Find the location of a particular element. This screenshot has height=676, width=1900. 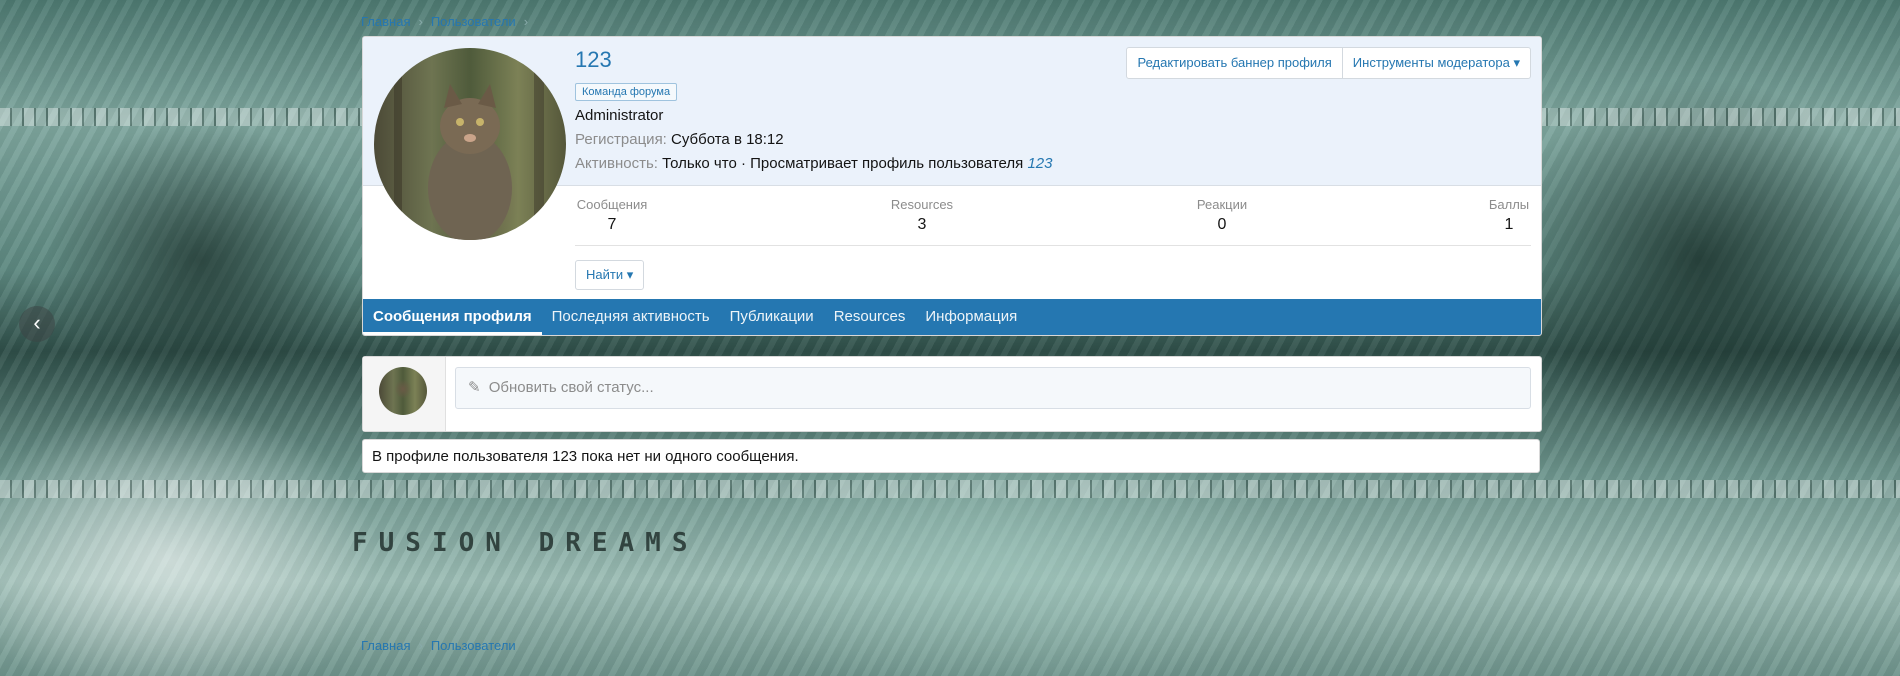

registration-line: Регистрация: Суббота в 18:12 is located at coordinates (679, 139).